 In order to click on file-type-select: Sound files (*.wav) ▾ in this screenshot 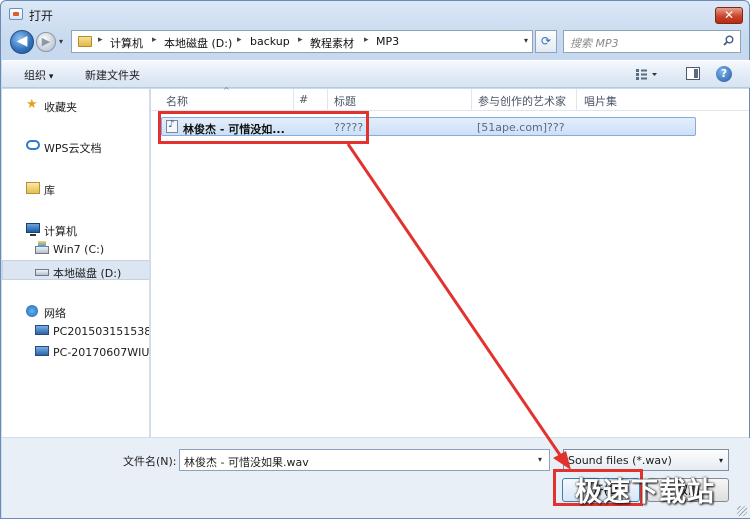, I will do `click(646, 460)`.